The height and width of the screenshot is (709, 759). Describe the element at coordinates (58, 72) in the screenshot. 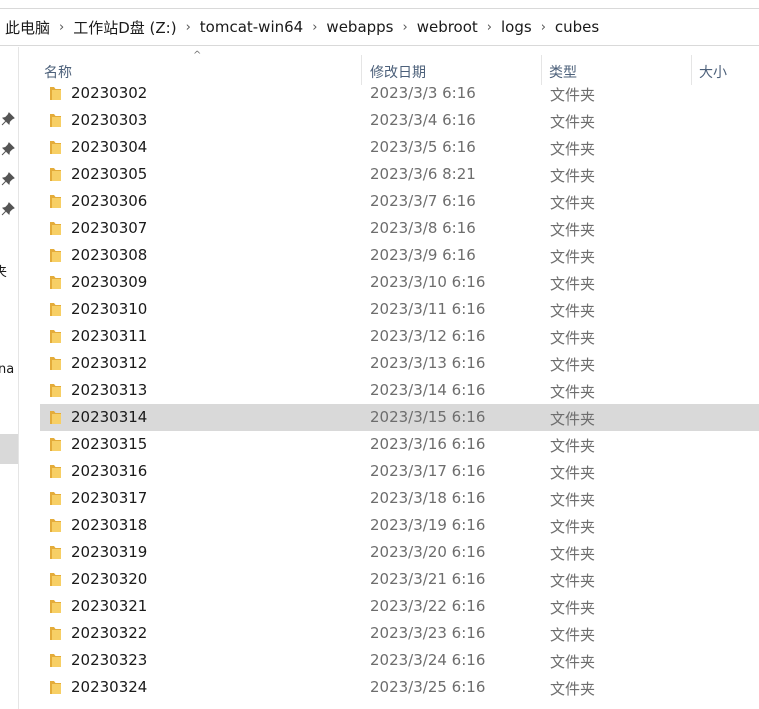

I see `column-header-name: 名称` at that location.